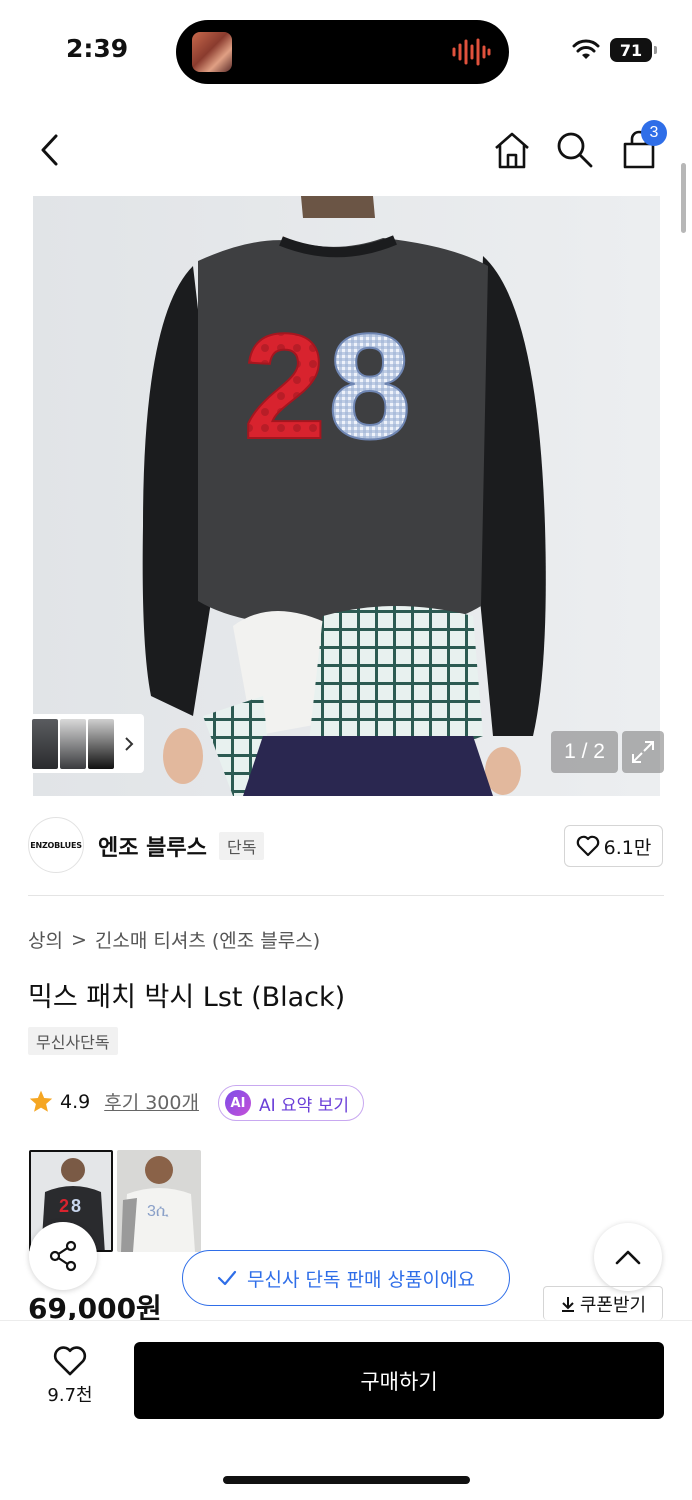 The height and width of the screenshot is (1500, 692). What do you see at coordinates (227, 1278) in the screenshot?
I see `check-icon` at bounding box center [227, 1278].